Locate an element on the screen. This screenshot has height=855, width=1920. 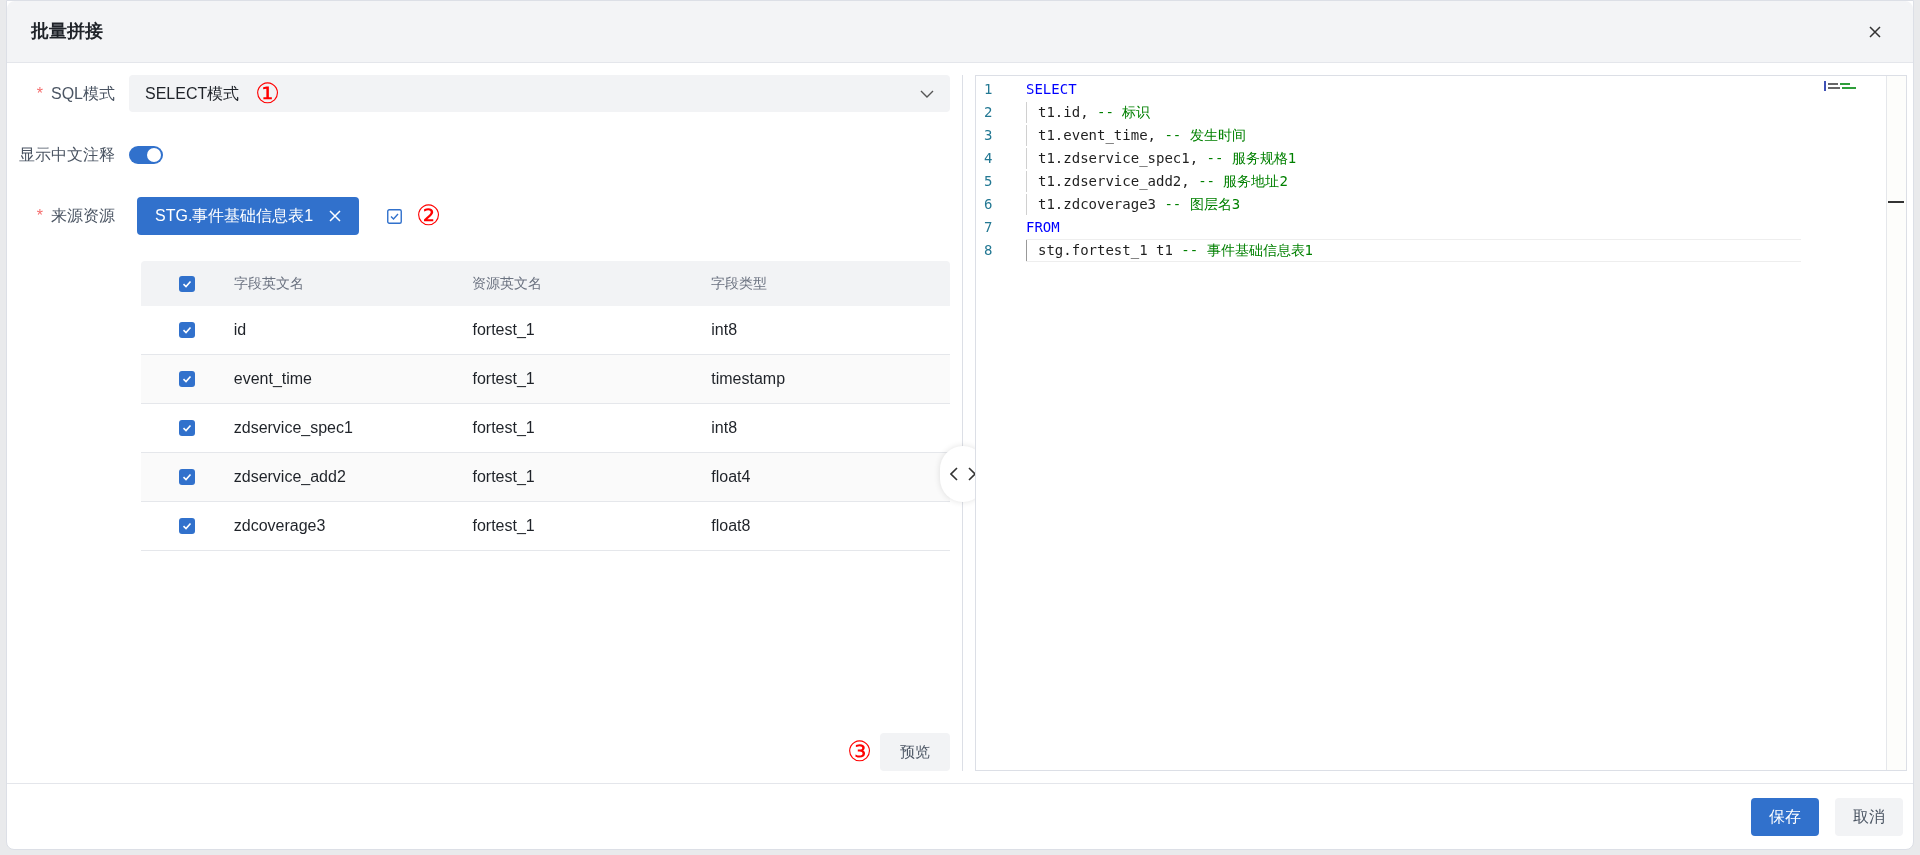
cancel-button: 取消 is located at coordinates (1869, 816).